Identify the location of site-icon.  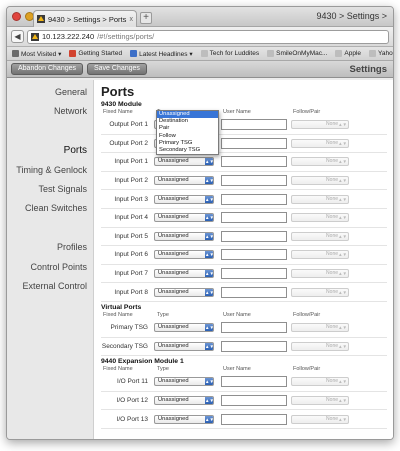
(35, 36).